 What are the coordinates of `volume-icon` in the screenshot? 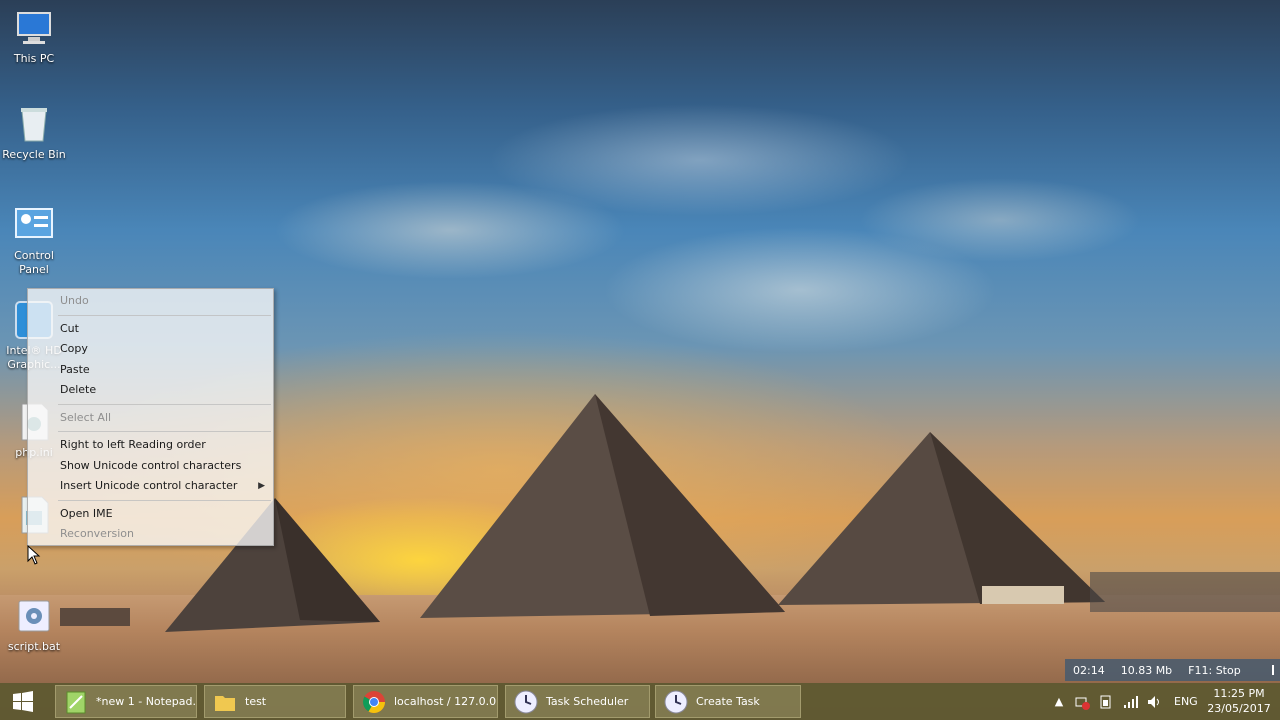 It's located at (1154, 702).